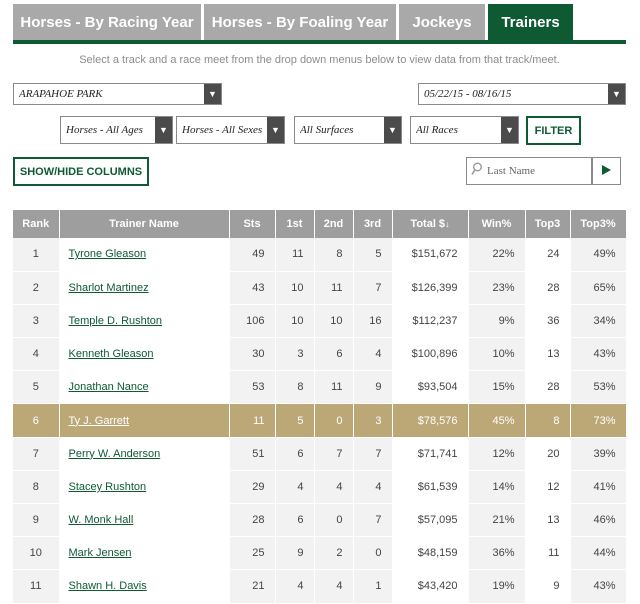  I want to click on win-pct-cell: 19%, so click(497, 586).